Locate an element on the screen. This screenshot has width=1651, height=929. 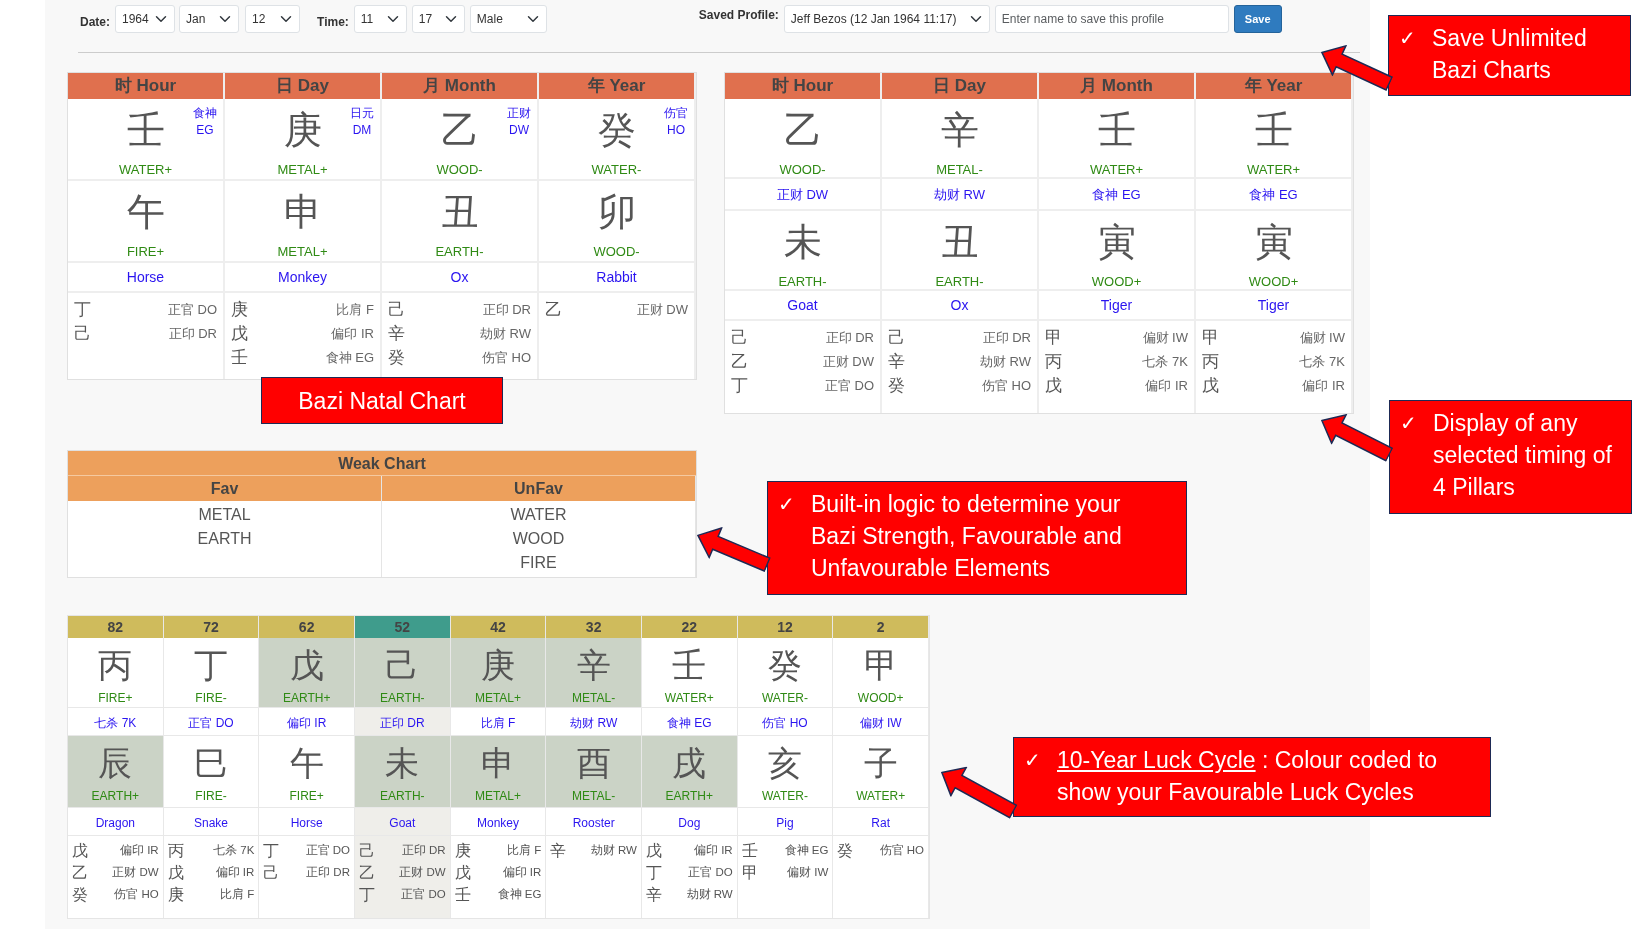
column-header: 日 Day is located at coordinates (959, 86).